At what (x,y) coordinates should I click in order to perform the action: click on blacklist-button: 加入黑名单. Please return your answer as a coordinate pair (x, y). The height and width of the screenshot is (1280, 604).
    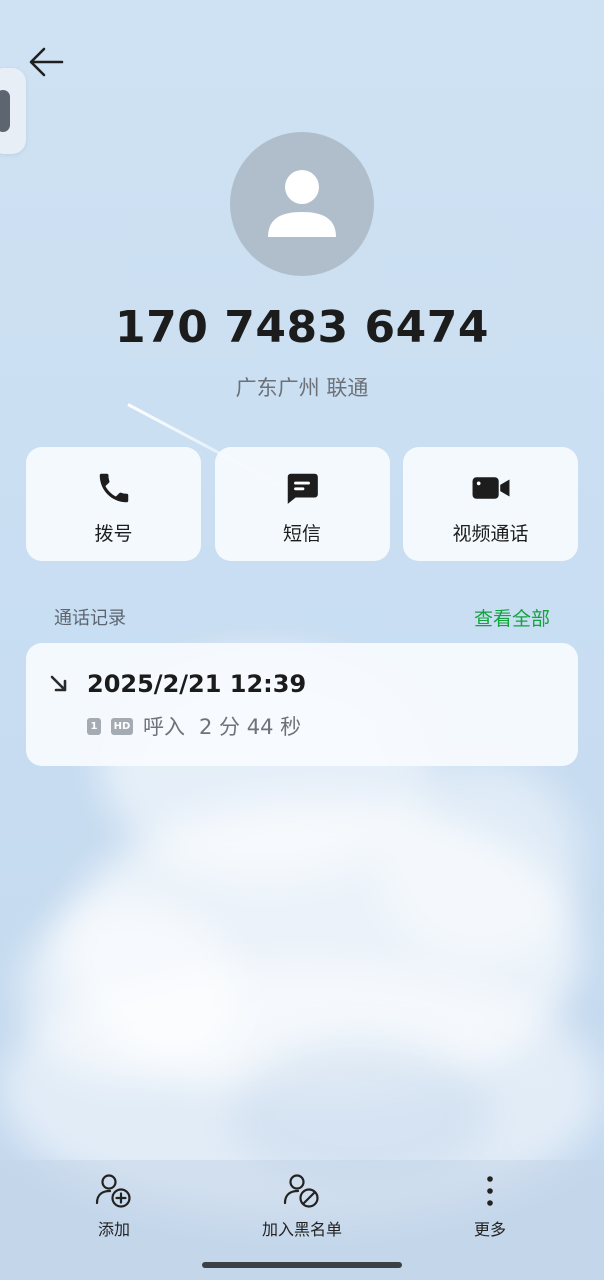
    Looking at the image, I should click on (302, 1206).